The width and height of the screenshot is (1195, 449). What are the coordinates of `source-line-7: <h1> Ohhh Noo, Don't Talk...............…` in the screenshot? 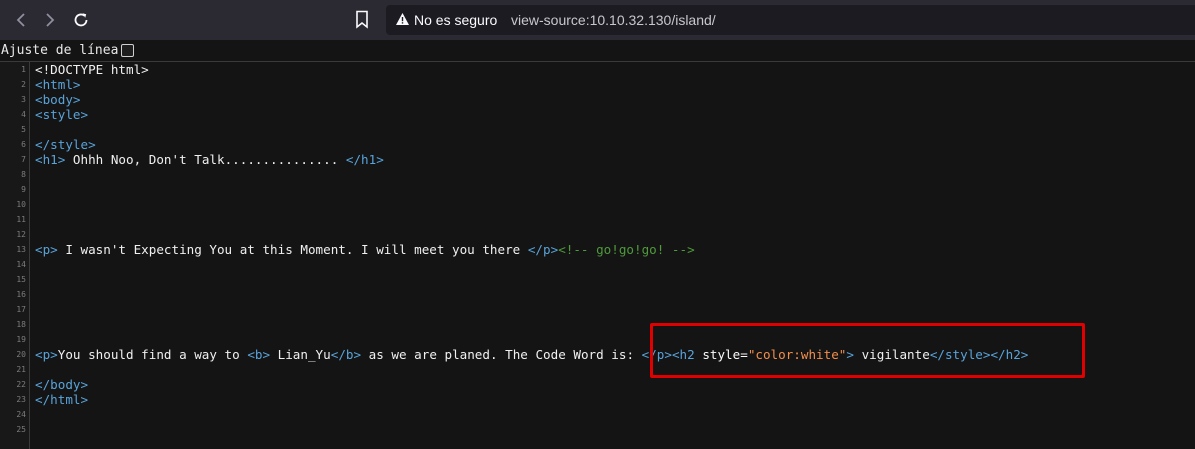 It's located at (209, 159).